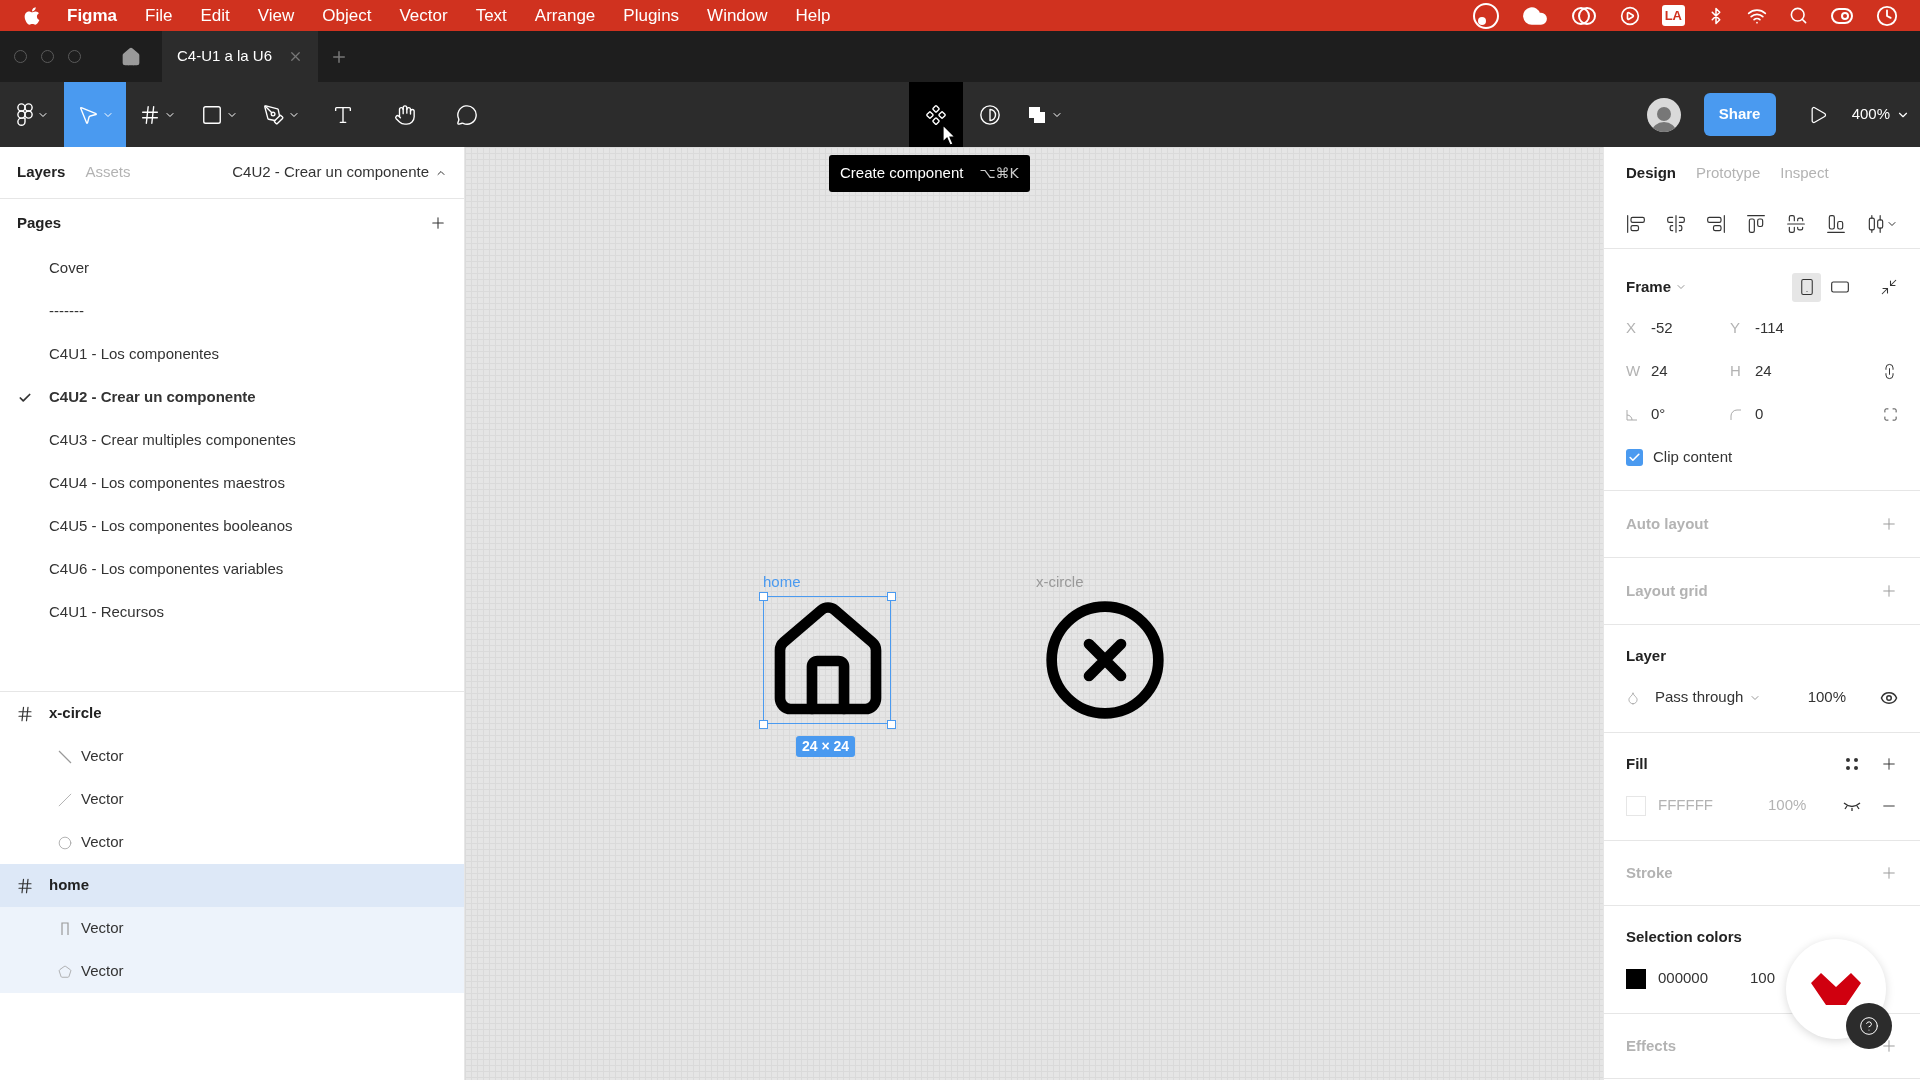 The width and height of the screenshot is (1920, 1080). I want to click on add-page-icon, so click(438, 223).